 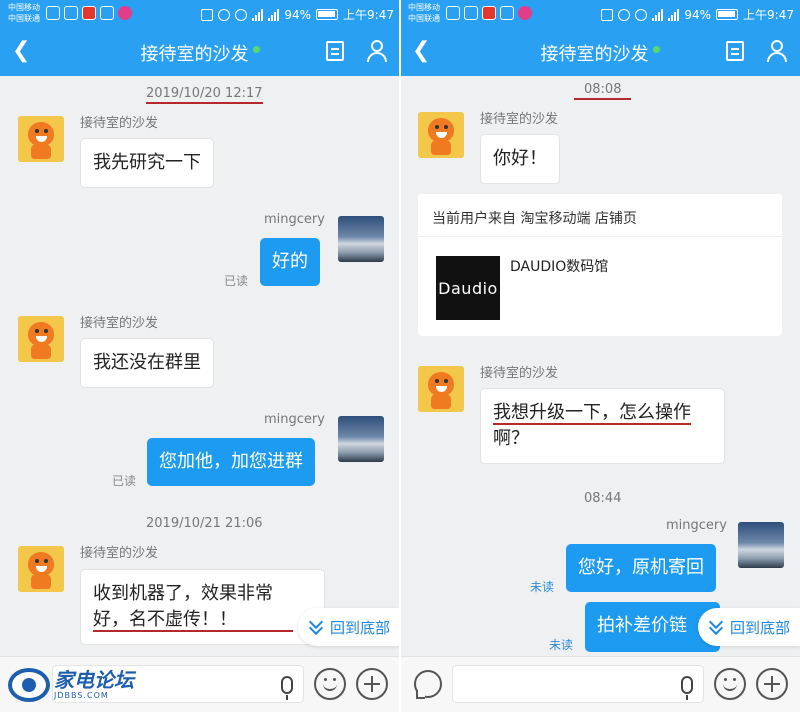 I want to click on message-bubble: 好的, so click(x=290, y=262).